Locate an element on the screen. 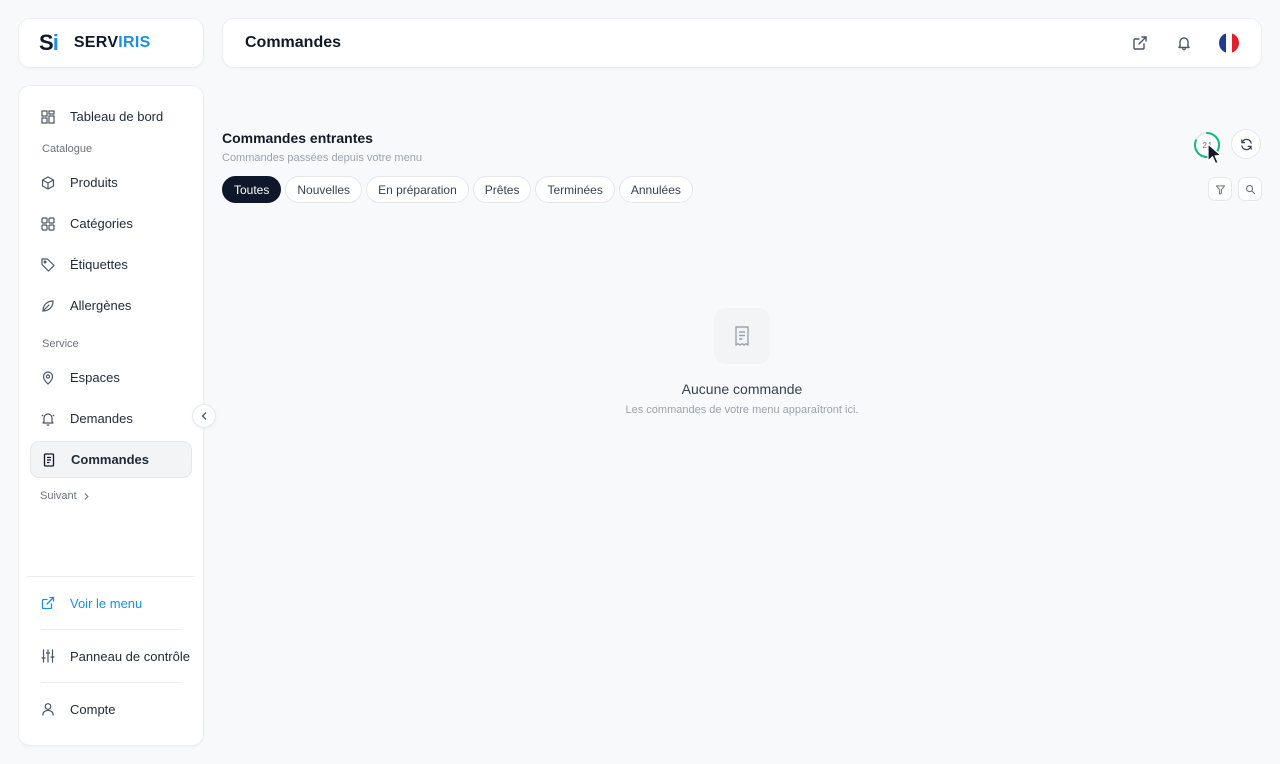  leaf-icon is located at coordinates (48, 305).